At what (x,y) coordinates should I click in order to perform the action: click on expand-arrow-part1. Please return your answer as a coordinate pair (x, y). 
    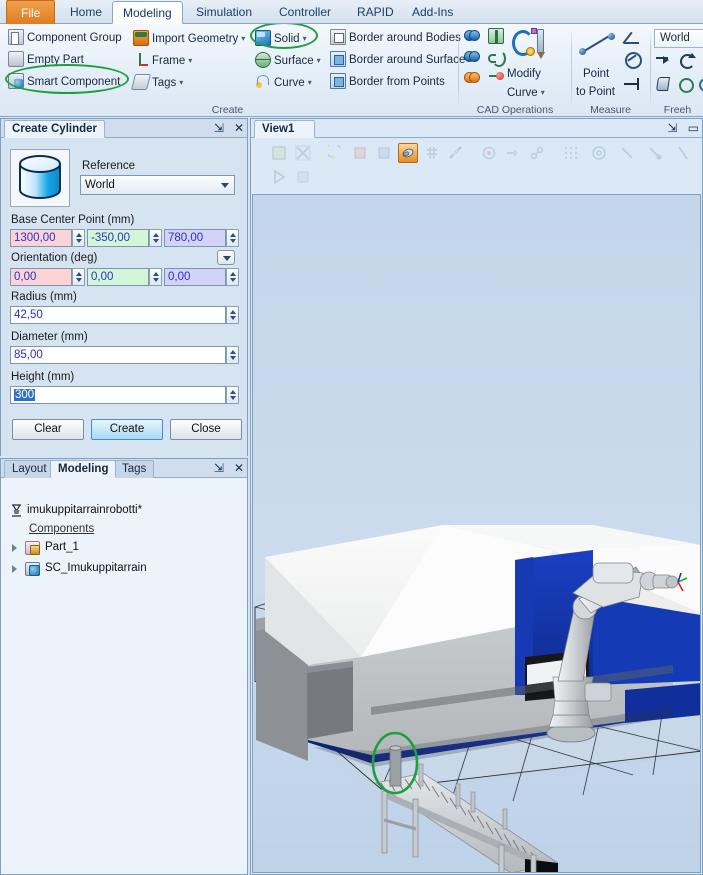
    Looking at the image, I should click on (14, 548).